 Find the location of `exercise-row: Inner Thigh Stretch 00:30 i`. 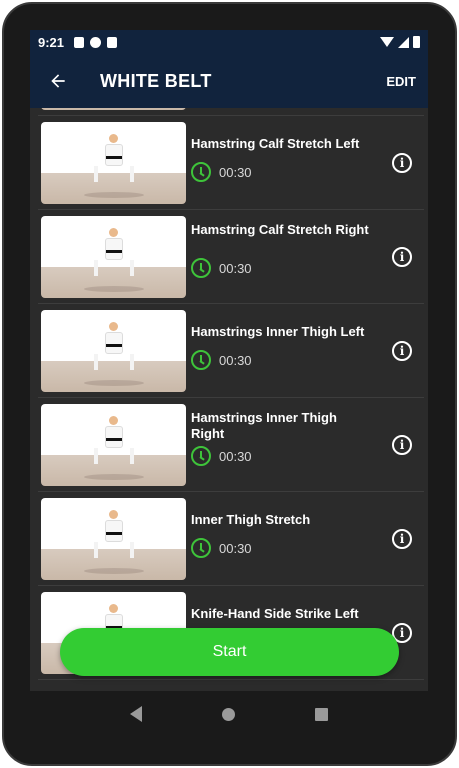

exercise-row: Inner Thigh Stretch 00:30 i is located at coordinates (231, 539).